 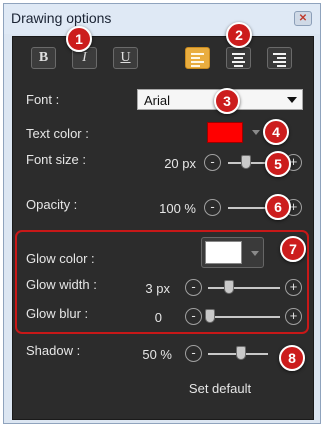 I want to click on glow-width-value: 3 px, so click(x=157, y=288).